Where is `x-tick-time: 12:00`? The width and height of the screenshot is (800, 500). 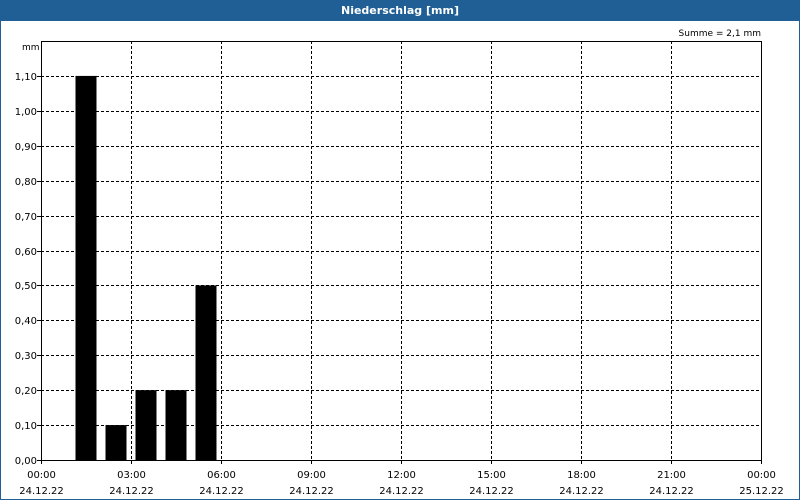
x-tick-time: 12:00 is located at coordinates (401, 475).